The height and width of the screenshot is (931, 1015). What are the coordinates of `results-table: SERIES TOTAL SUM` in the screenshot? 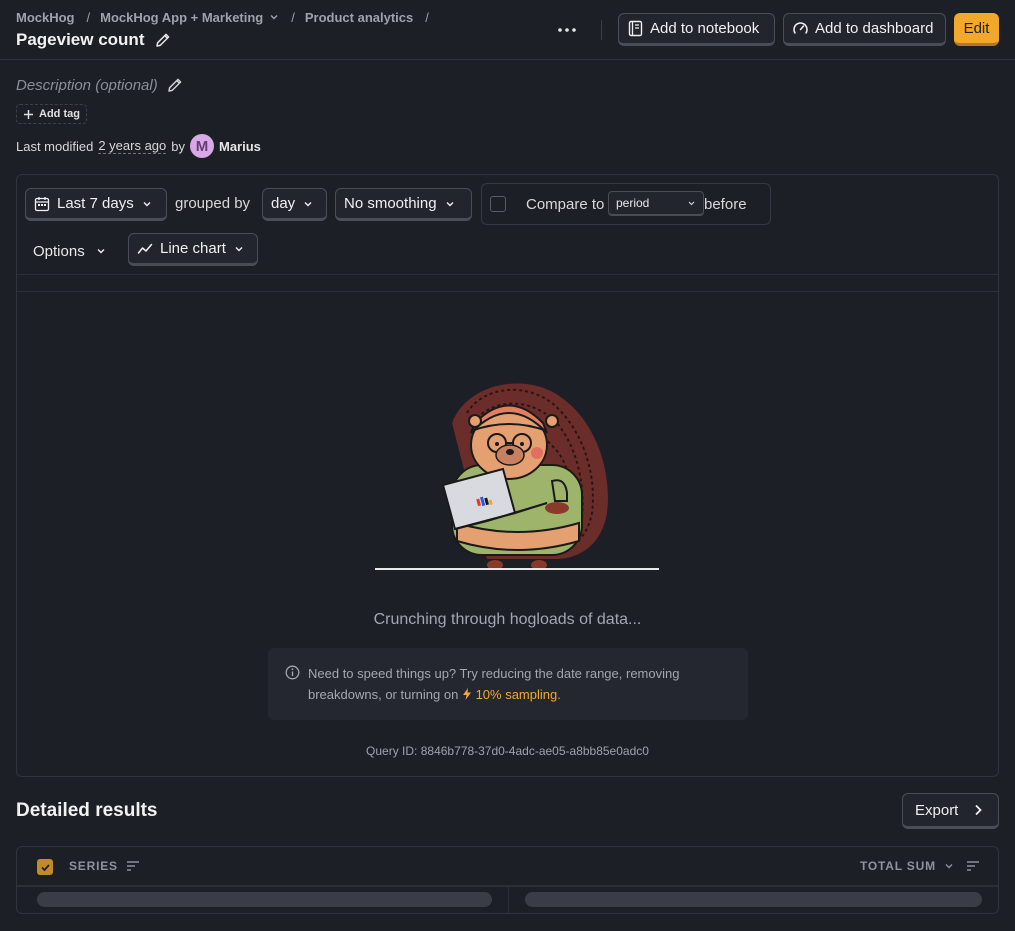 It's located at (507, 880).